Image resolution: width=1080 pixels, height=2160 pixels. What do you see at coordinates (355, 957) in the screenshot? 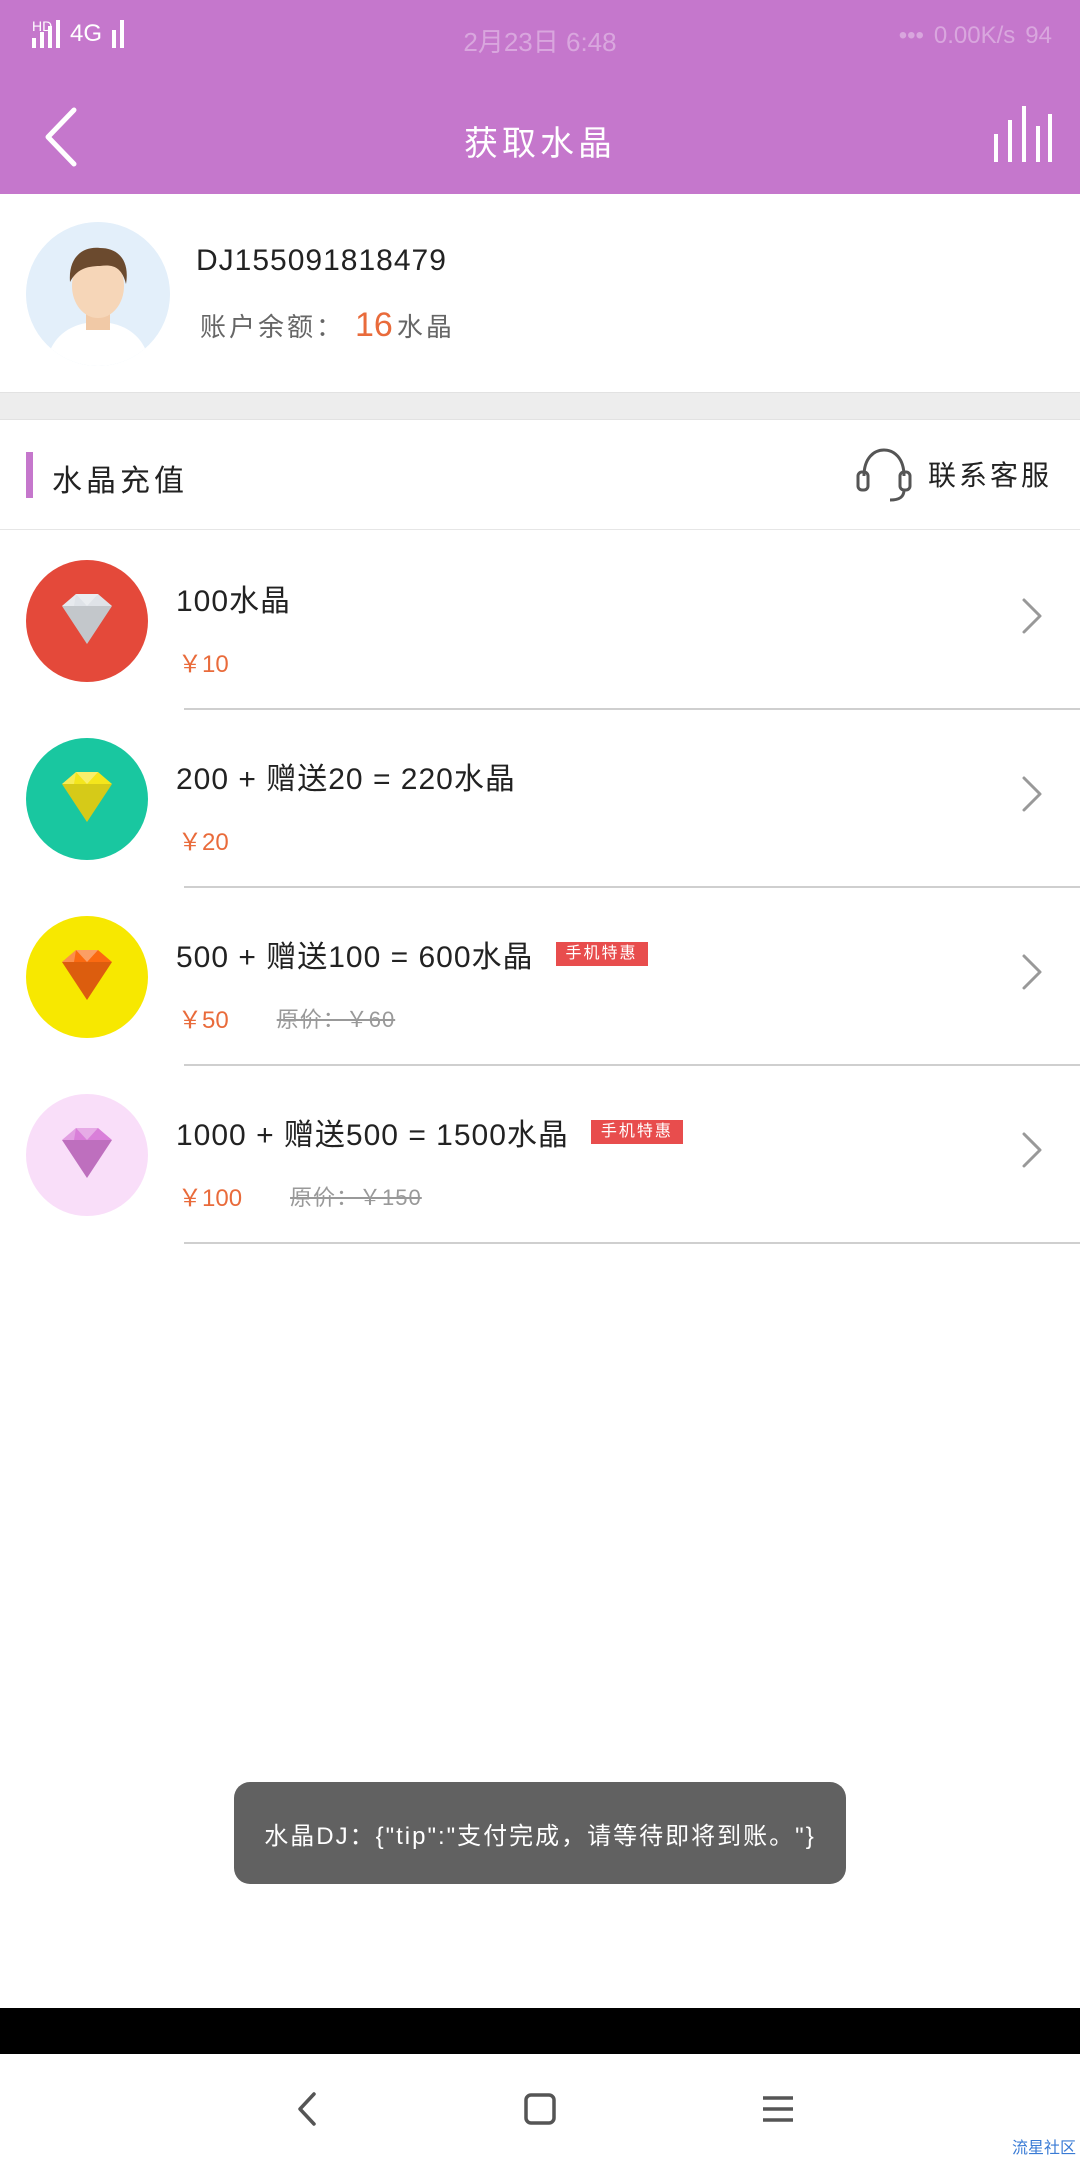
I see `item-title: 500 + 赠送100 = 600水晶` at bounding box center [355, 957].